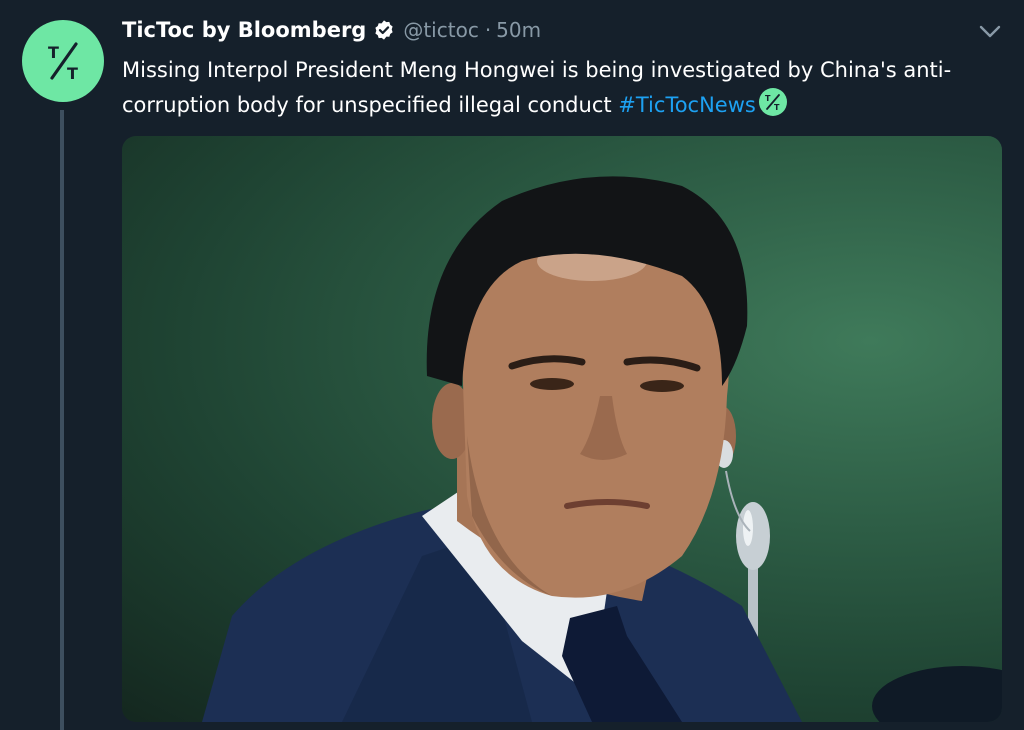  I want to click on timestamp: 50m, so click(518, 30).